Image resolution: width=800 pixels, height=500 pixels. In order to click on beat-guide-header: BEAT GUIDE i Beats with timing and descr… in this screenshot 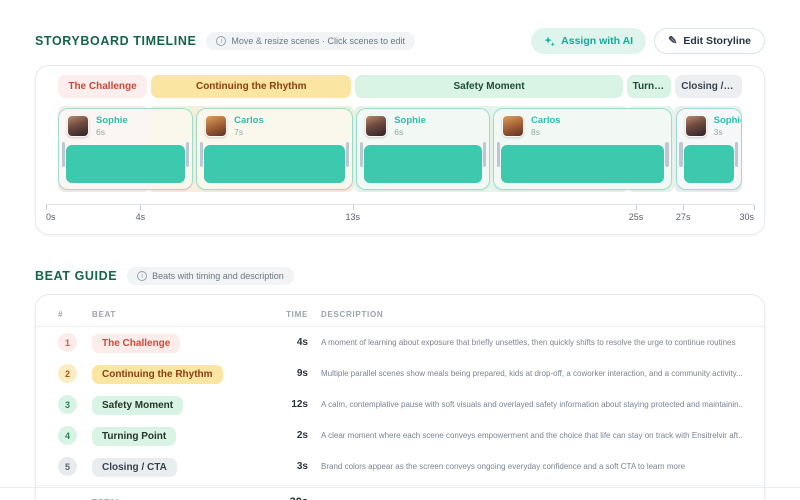, I will do `click(400, 276)`.